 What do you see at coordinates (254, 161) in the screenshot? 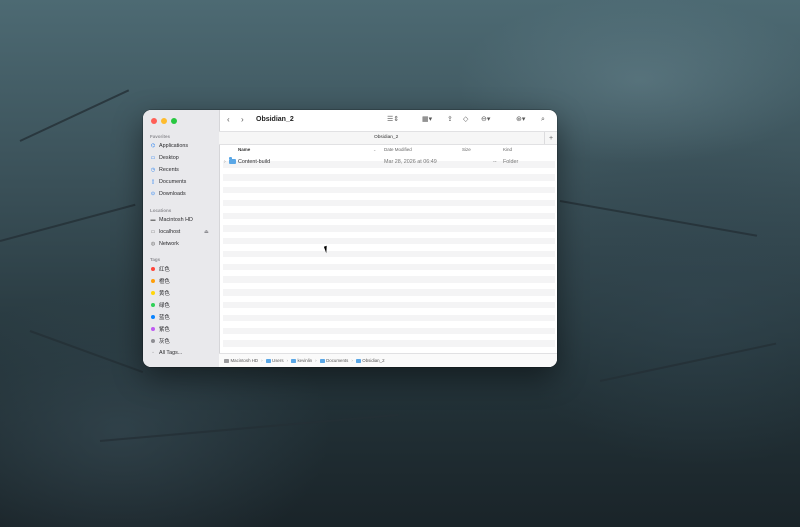
I see `file-name: Content-build` at bounding box center [254, 161].